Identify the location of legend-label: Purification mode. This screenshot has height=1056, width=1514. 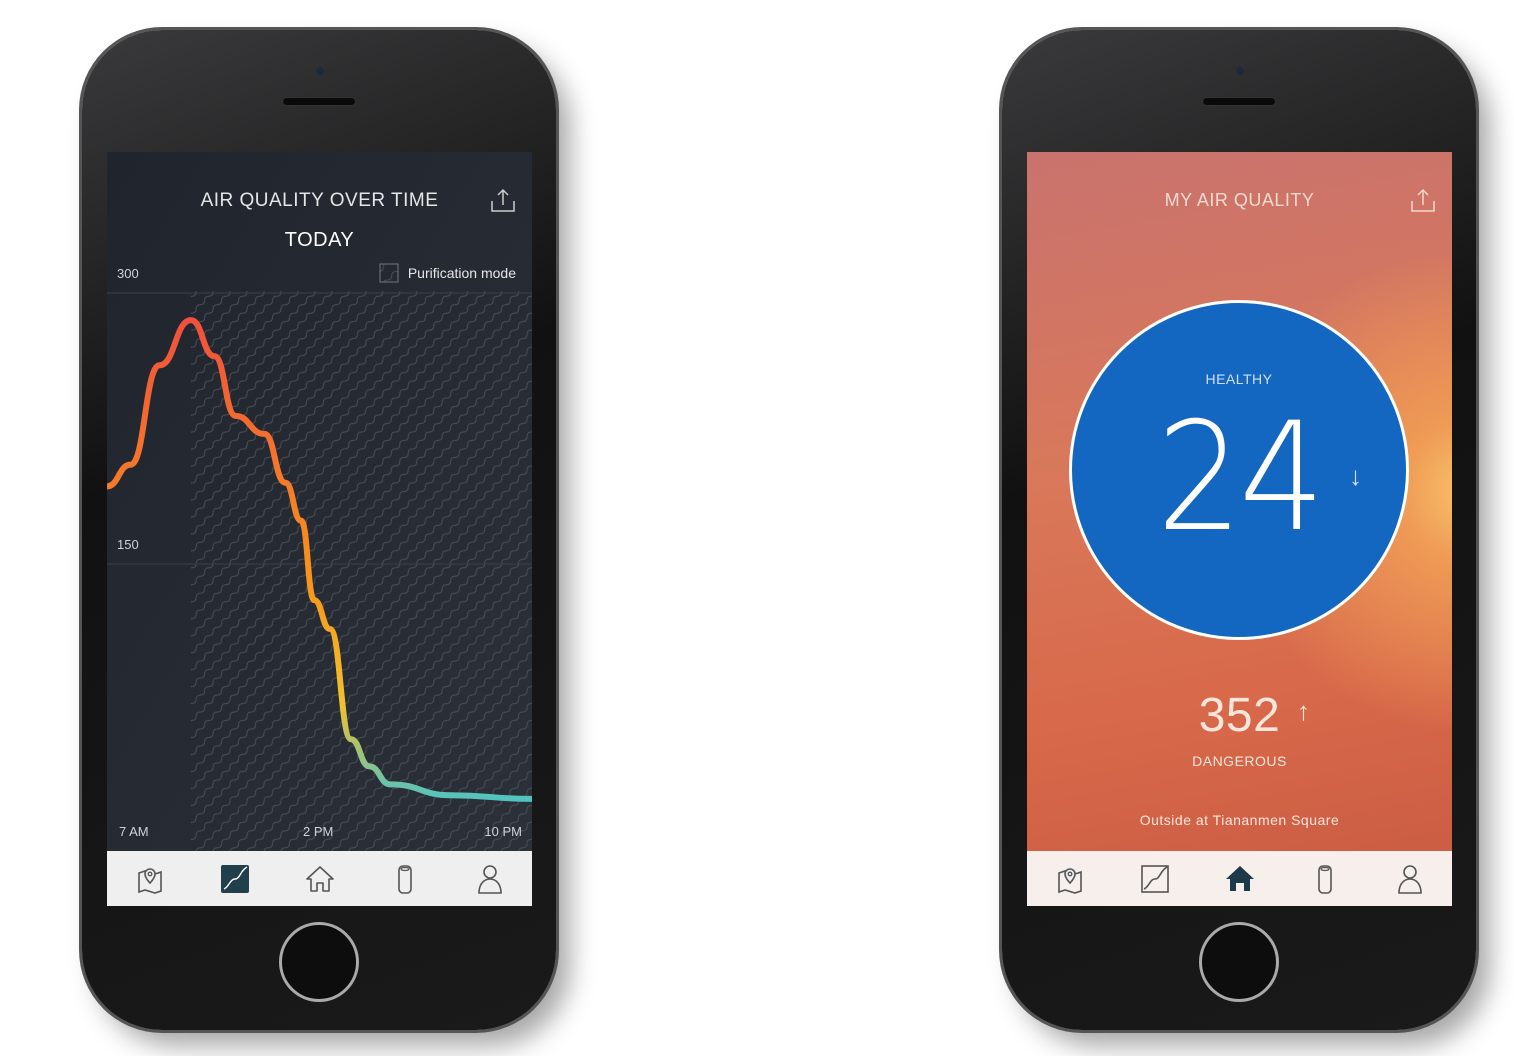
(461, 273).